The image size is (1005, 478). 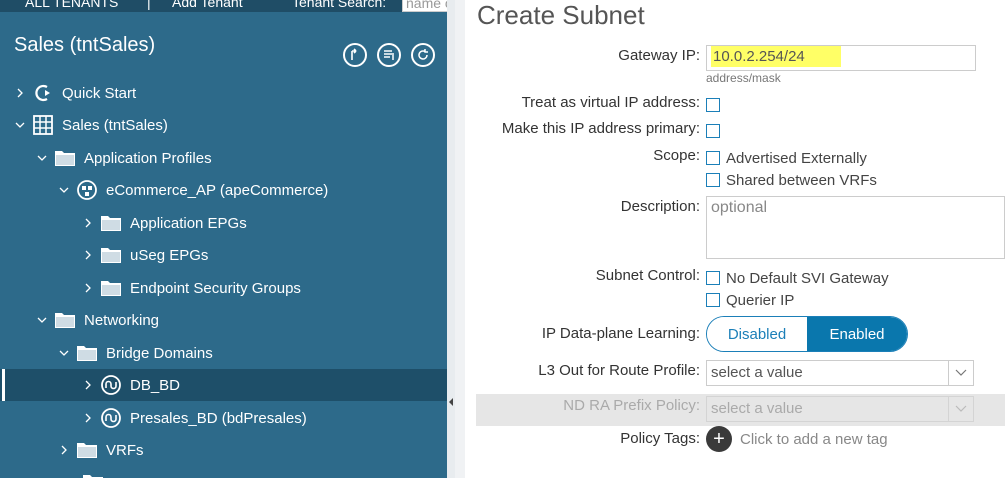 I want to click on tree-item-bridge-domains: Bridge Domains, so click(x=227, y=353).